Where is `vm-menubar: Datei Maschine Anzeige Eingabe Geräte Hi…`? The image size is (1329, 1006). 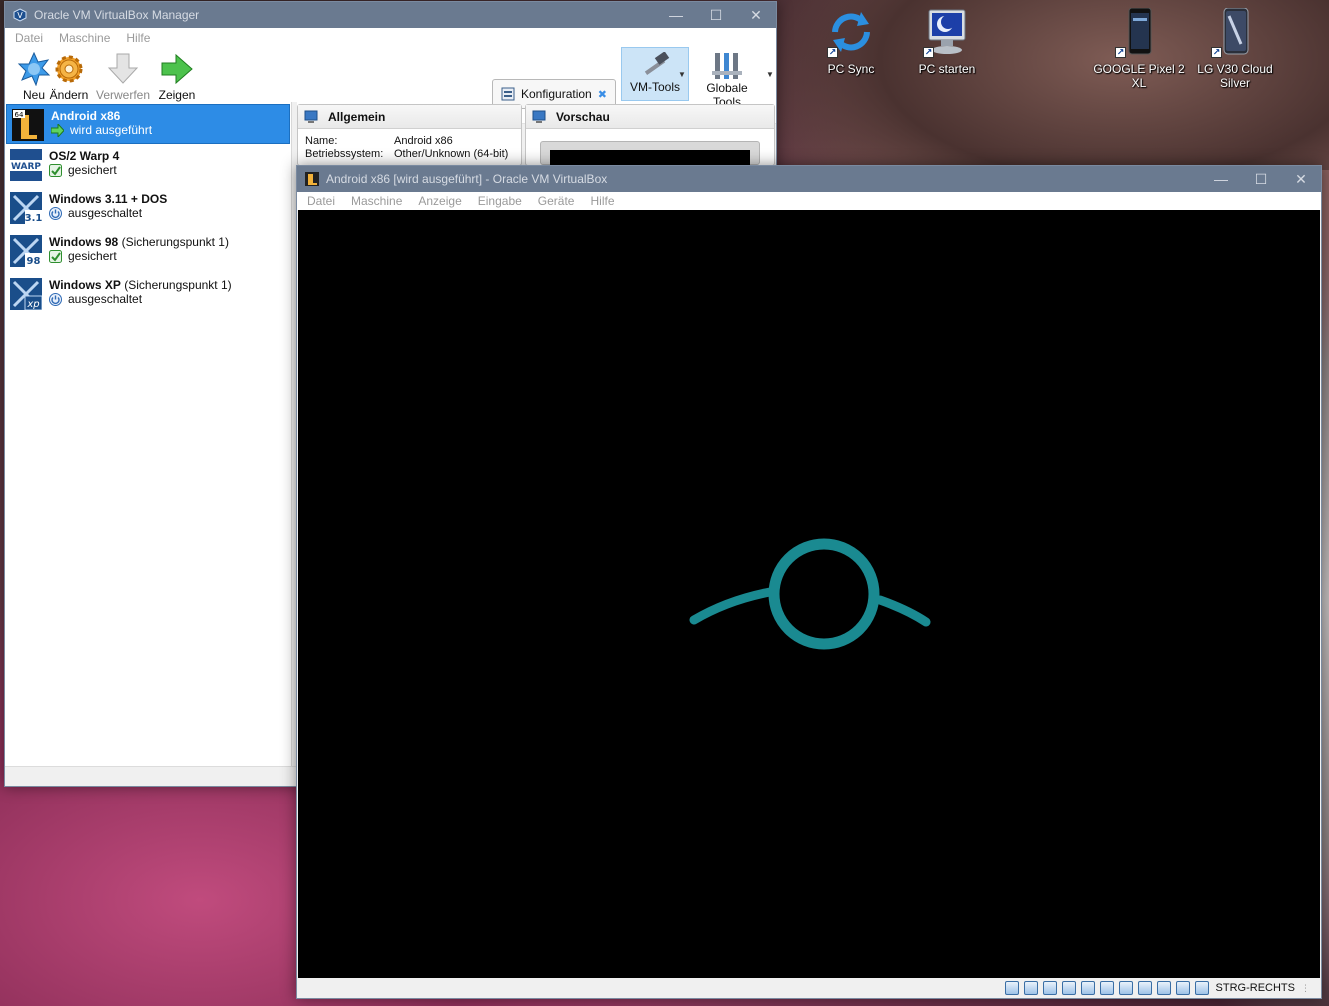
vm-menubar: Datei Maschine Anzeige Eingabe Geräte Hi… is located at coordinates (809, 201).